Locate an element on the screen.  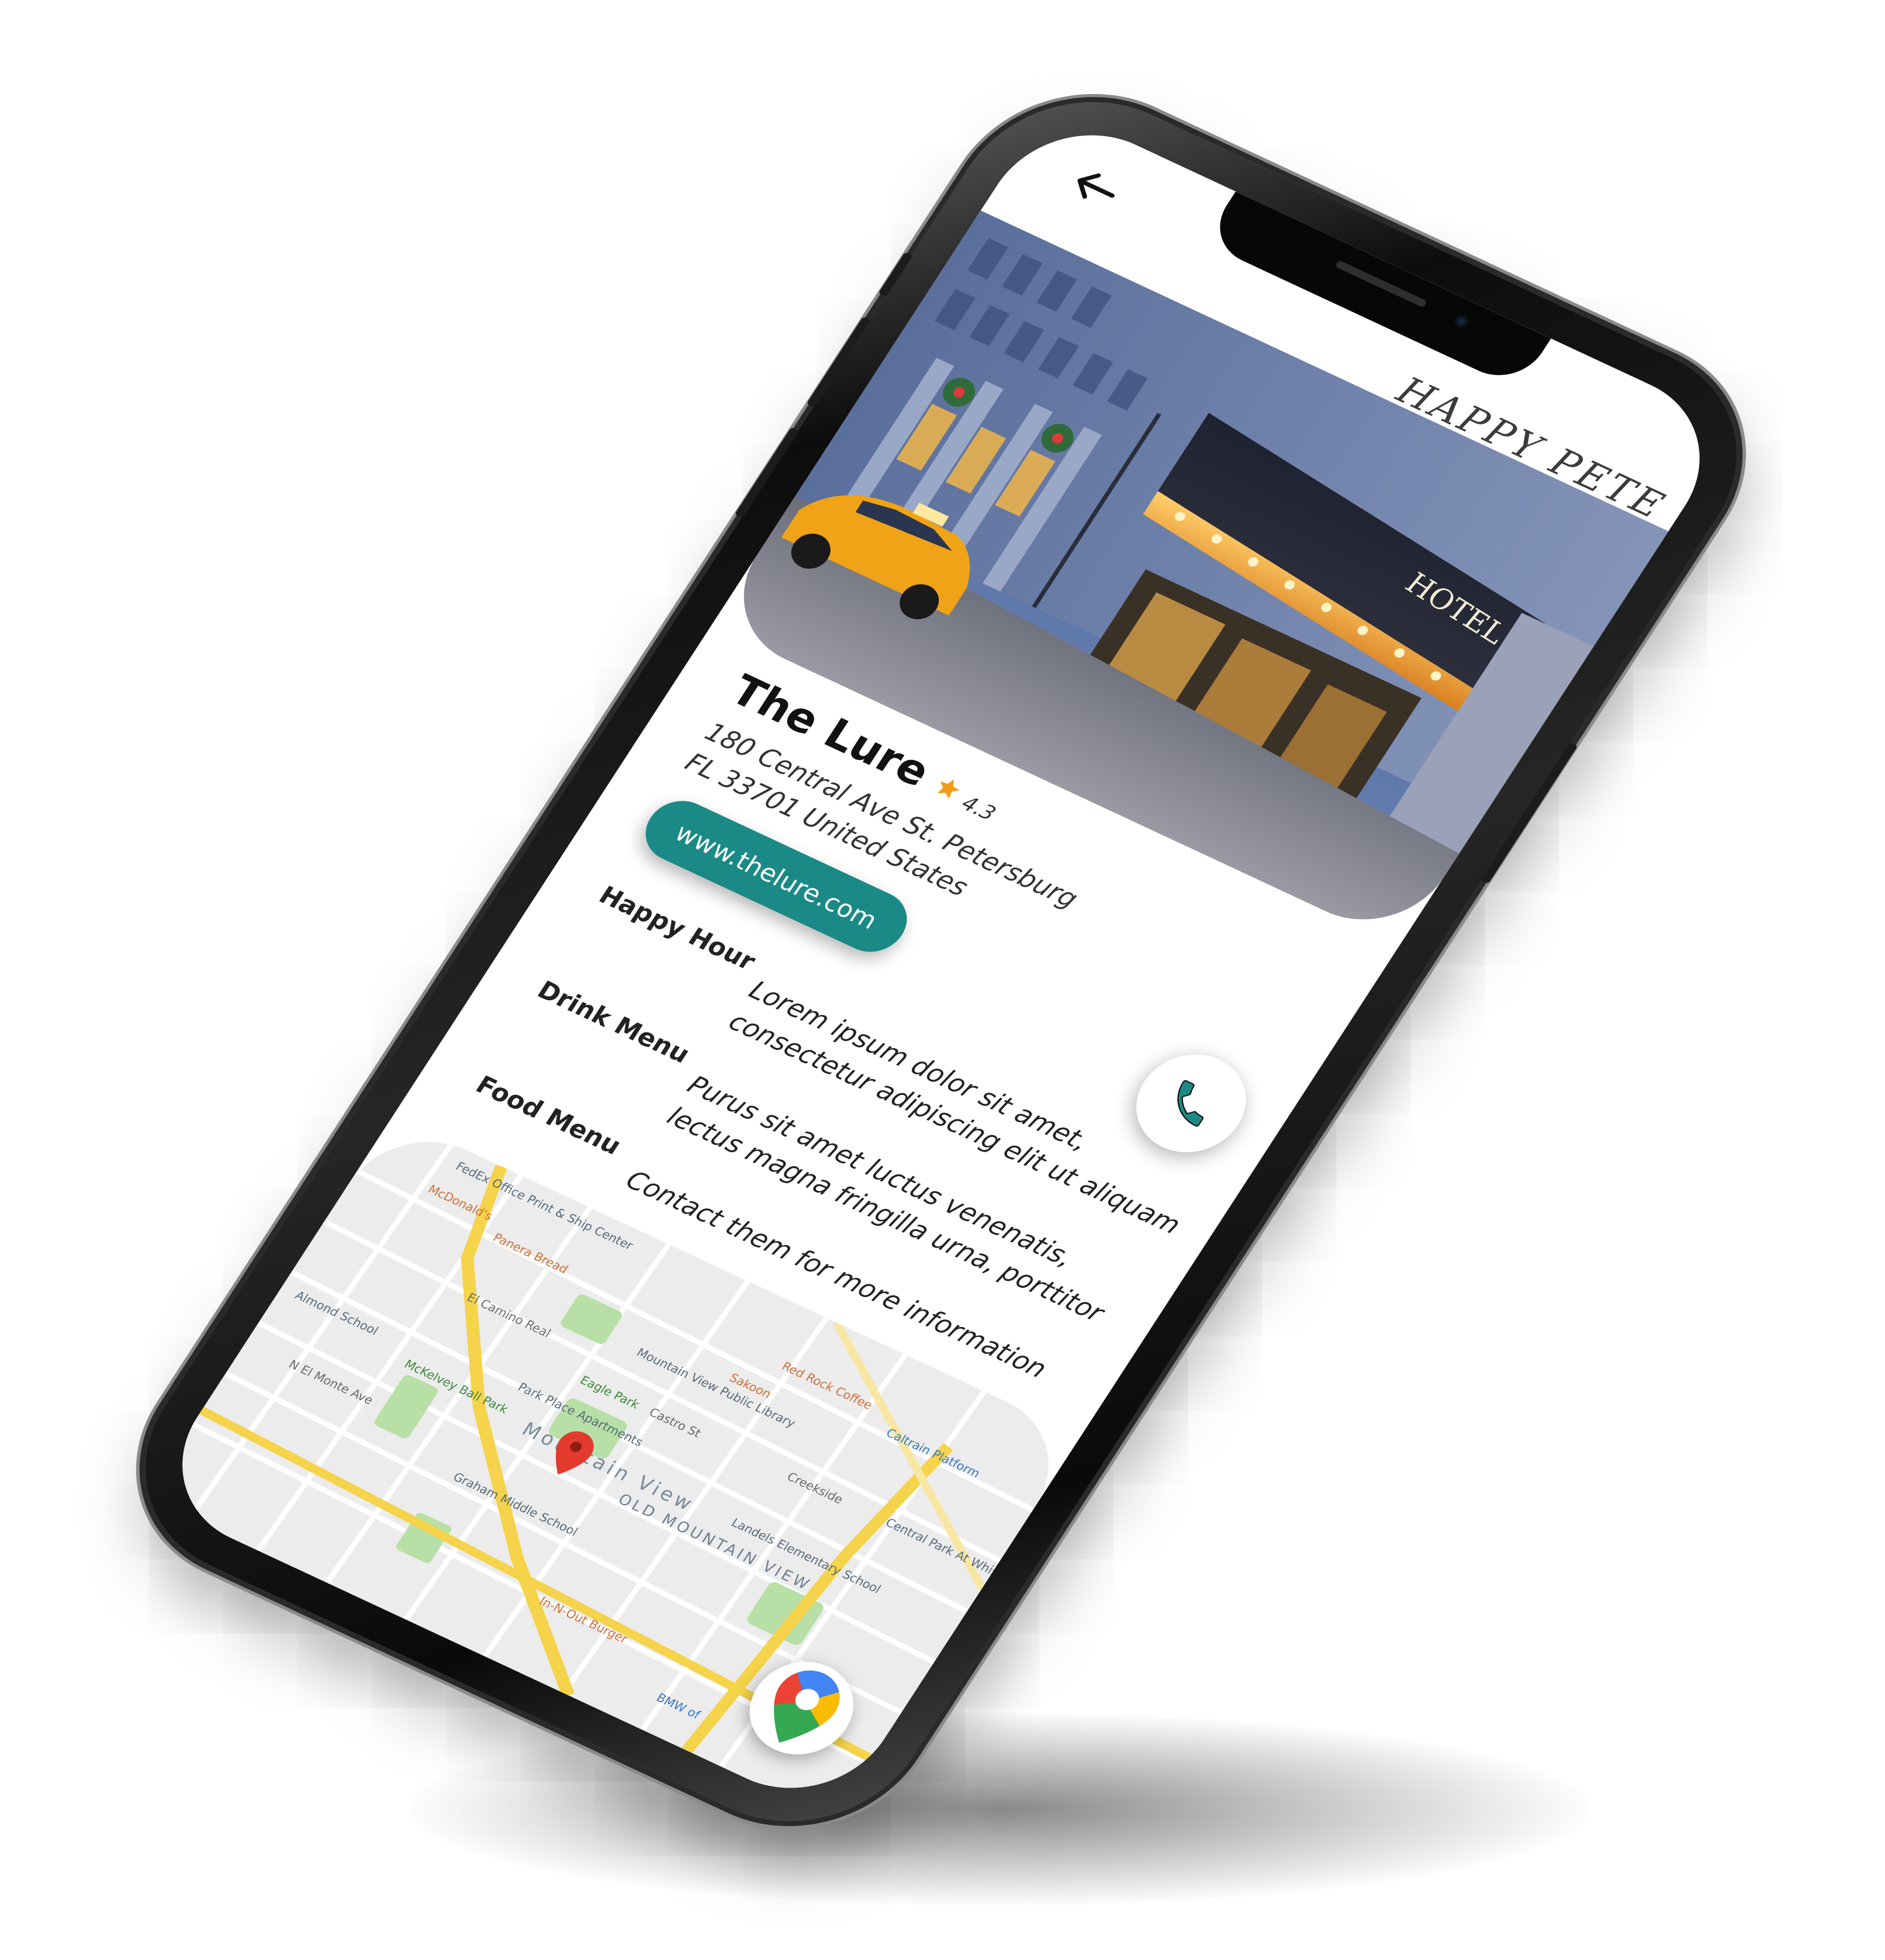
back-button is located at coordinates (1095, 188).